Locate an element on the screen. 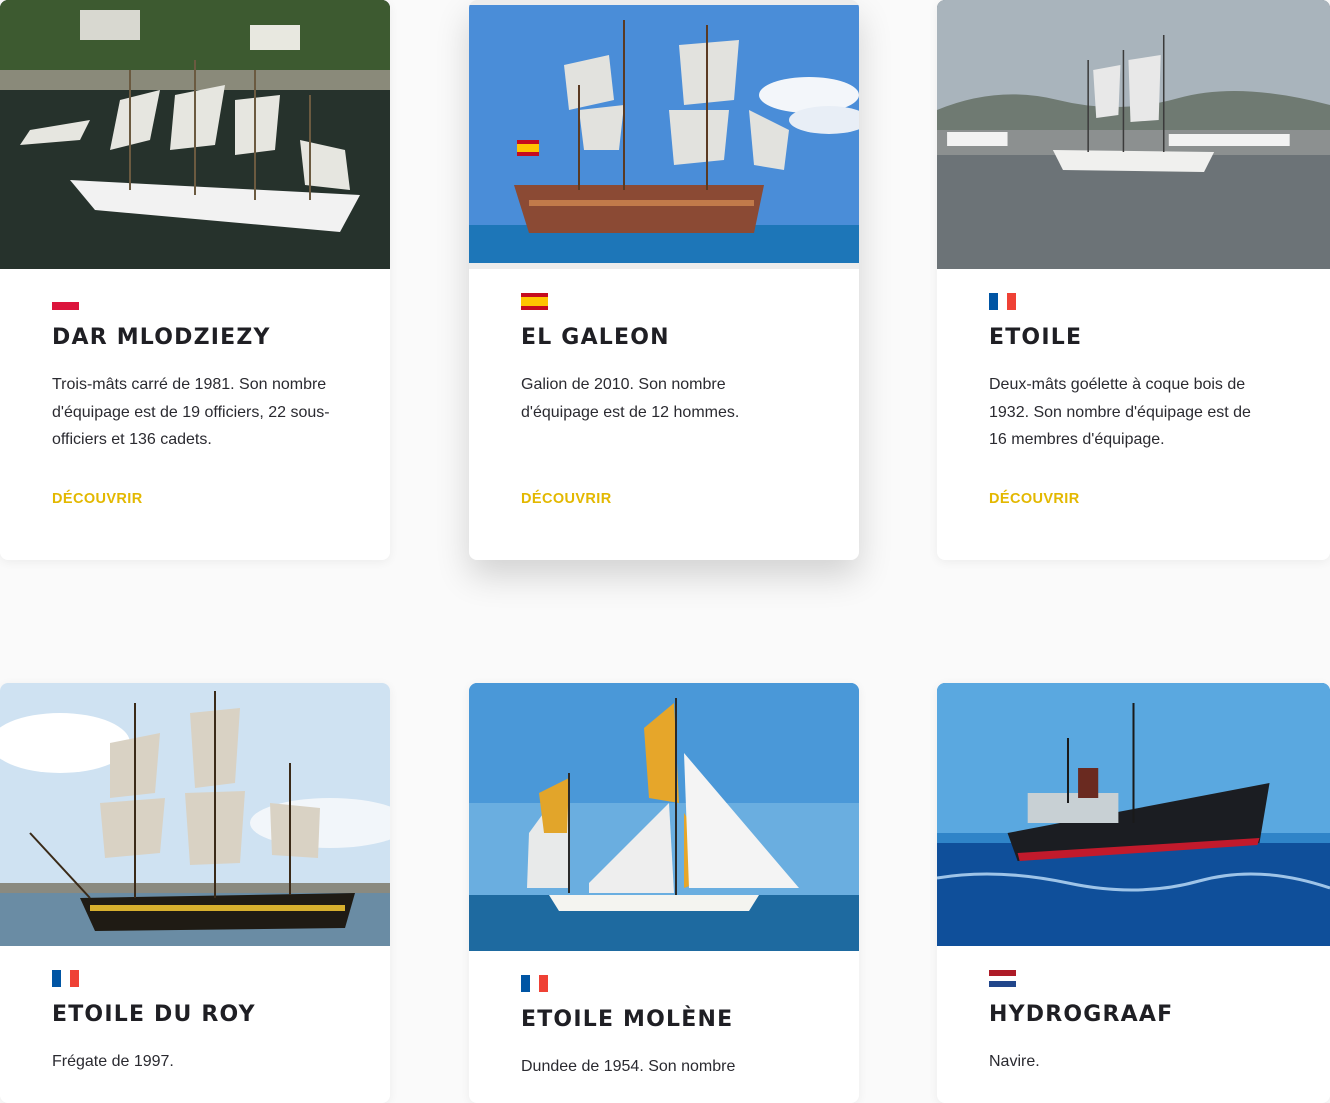 This screenshot has width=1330, height=1103. ship-name: ETOILE MOLÈNE is located at coordinates (627, 1019).